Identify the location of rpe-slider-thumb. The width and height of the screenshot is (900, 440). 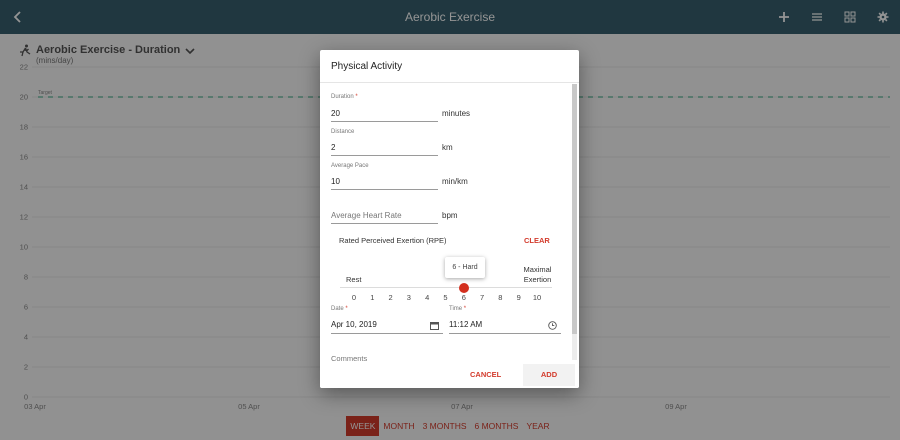
(463, 288).